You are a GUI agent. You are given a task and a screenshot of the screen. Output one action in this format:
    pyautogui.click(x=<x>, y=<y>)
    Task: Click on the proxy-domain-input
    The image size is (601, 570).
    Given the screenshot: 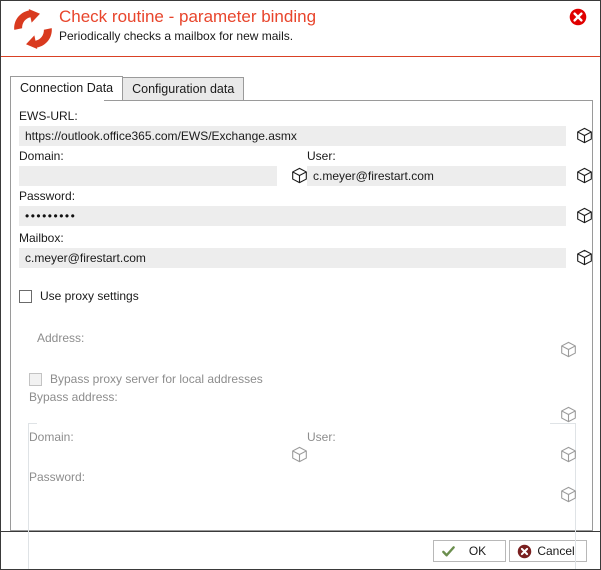 What is the action you would take?
    pyautogui.click(x=161, y=457)
    